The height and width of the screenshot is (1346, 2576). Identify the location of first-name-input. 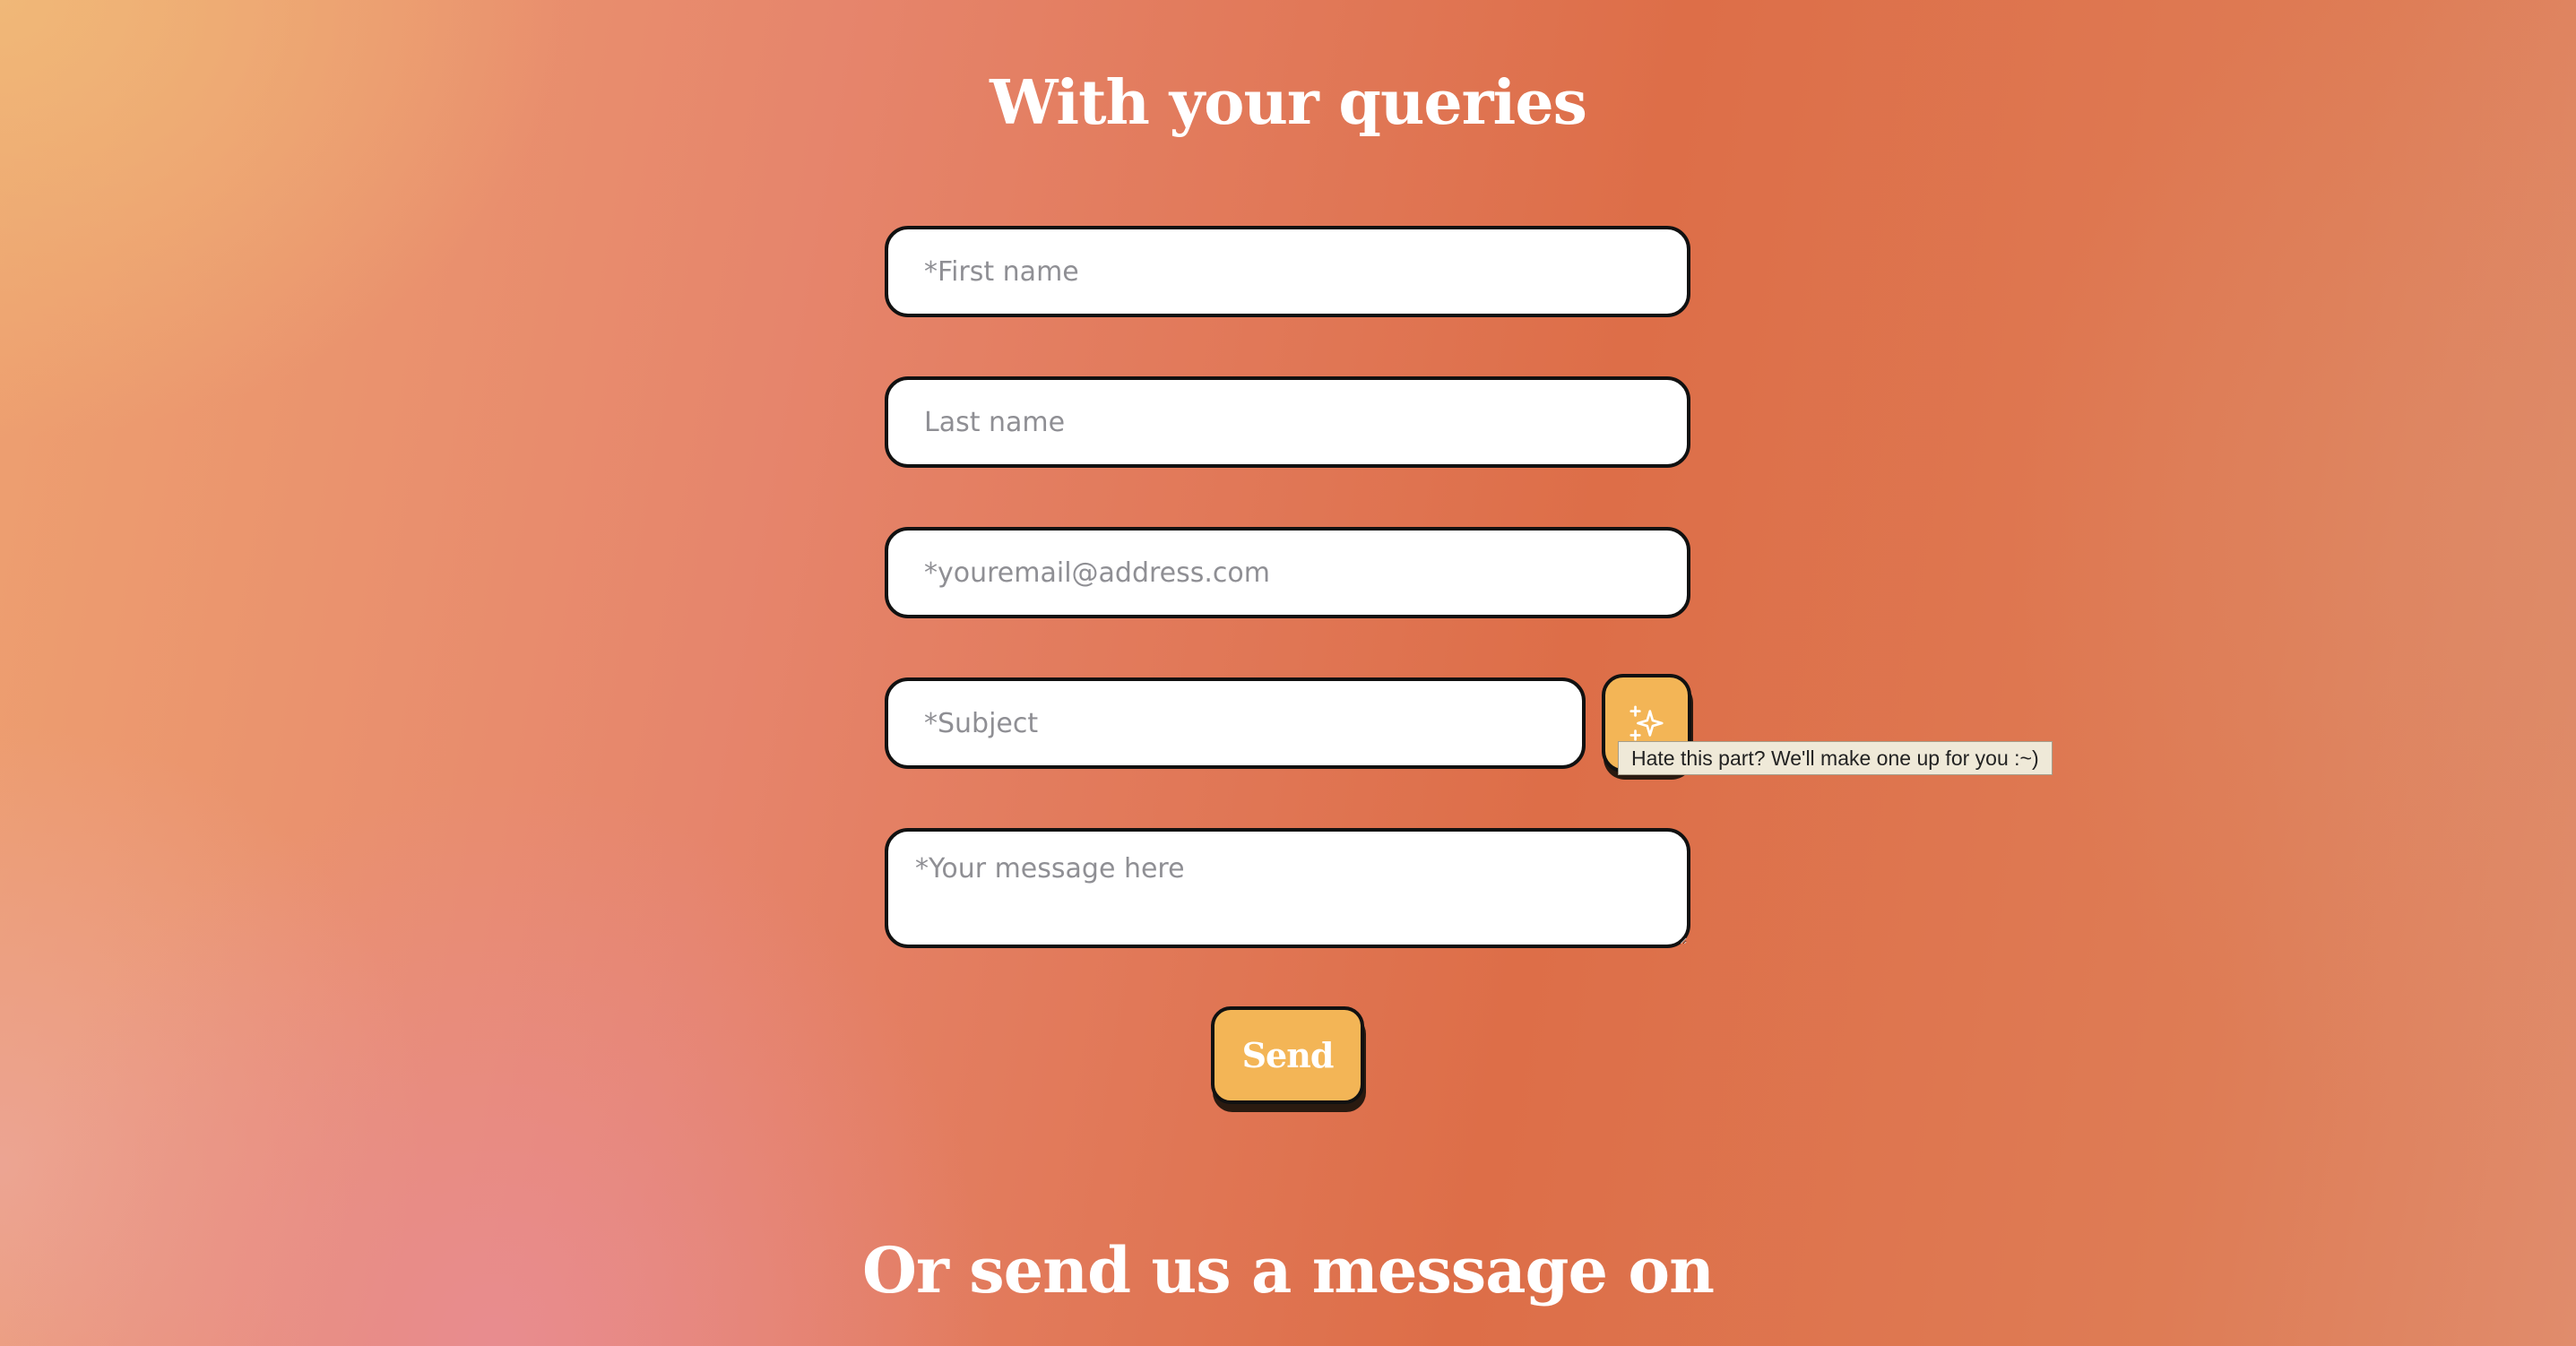
(1287, 272).